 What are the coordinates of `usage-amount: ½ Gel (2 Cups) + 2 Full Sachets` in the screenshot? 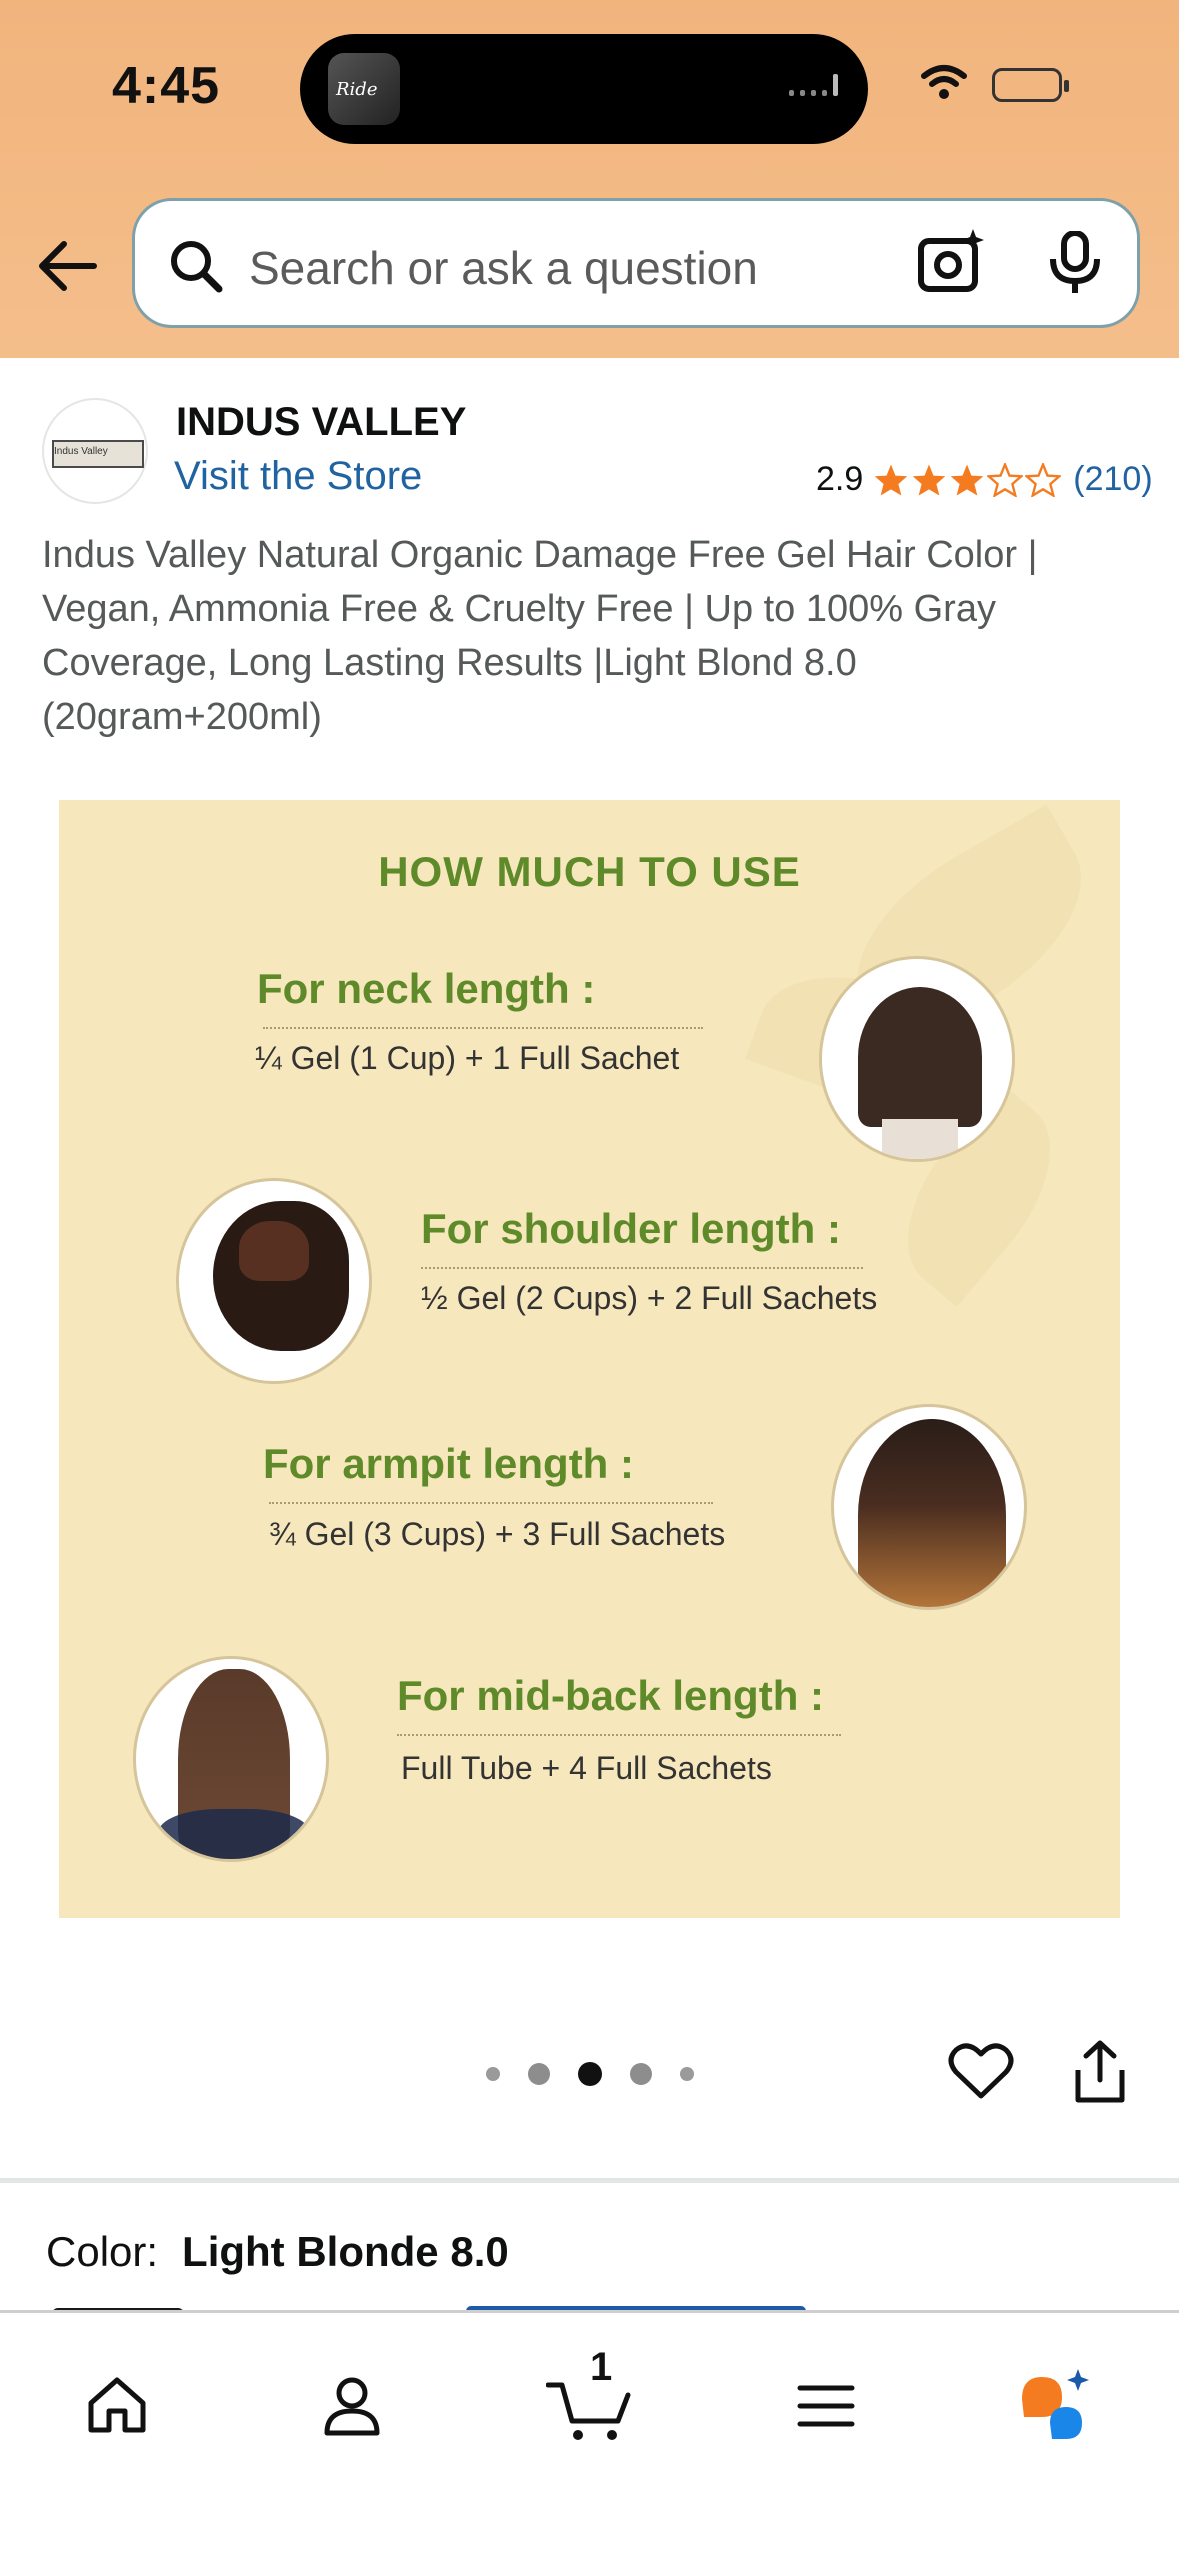 It's located at (649, 1298).